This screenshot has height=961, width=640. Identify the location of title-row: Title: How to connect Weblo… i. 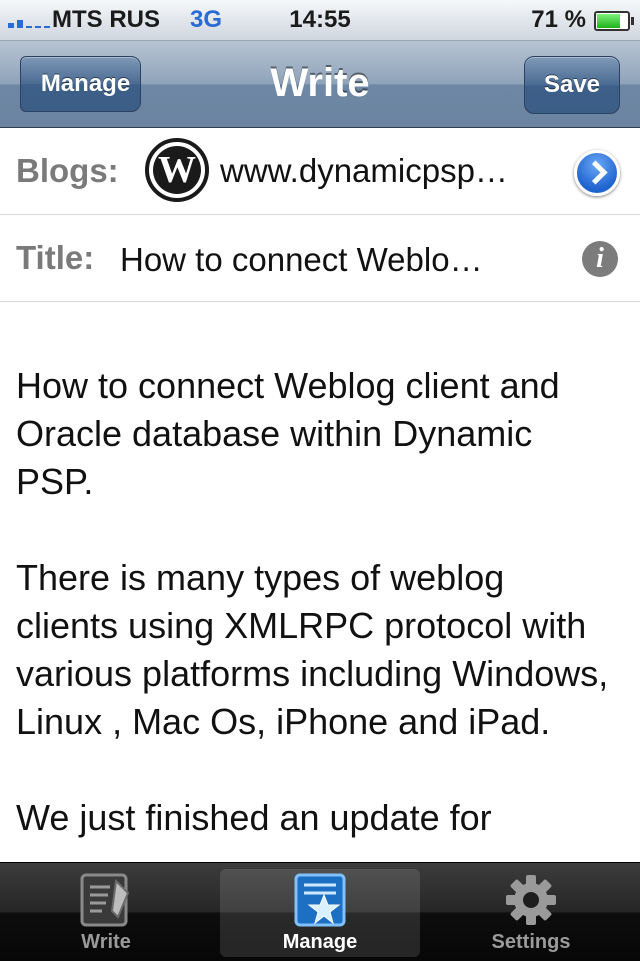
(320, 258).